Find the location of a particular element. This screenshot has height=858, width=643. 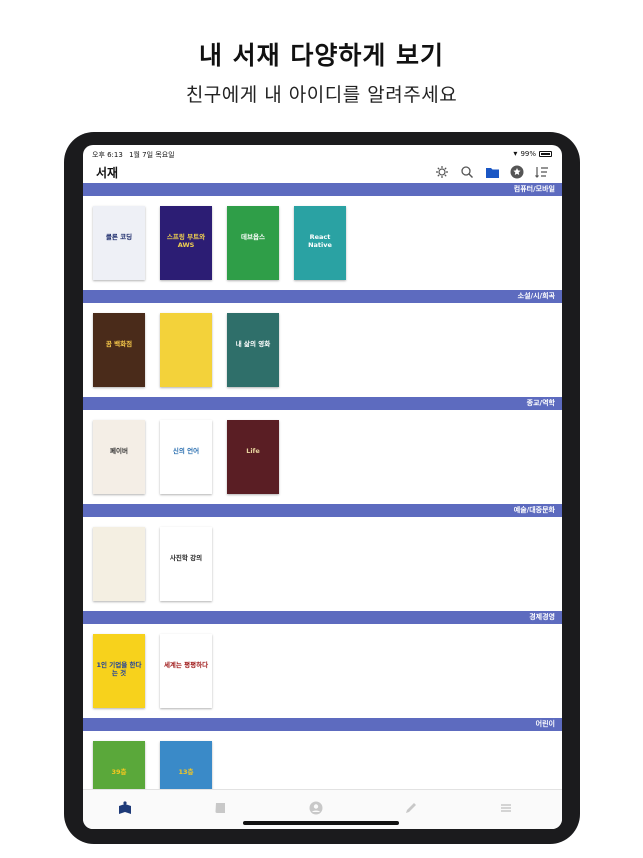

pencil-icon is located at coordinates (411, 808).